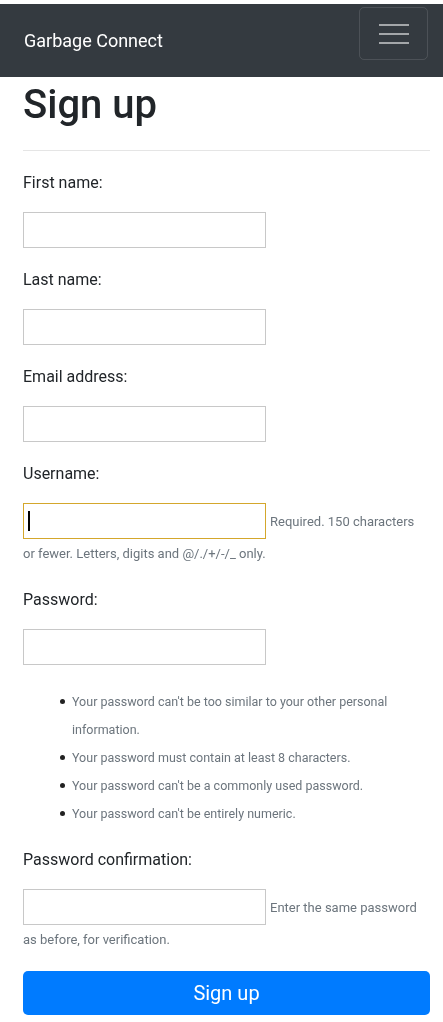  What do you see at coordinates (60, 600) in the screenshot?
I see `field-label: Password:` at bounding box center [60, 600].